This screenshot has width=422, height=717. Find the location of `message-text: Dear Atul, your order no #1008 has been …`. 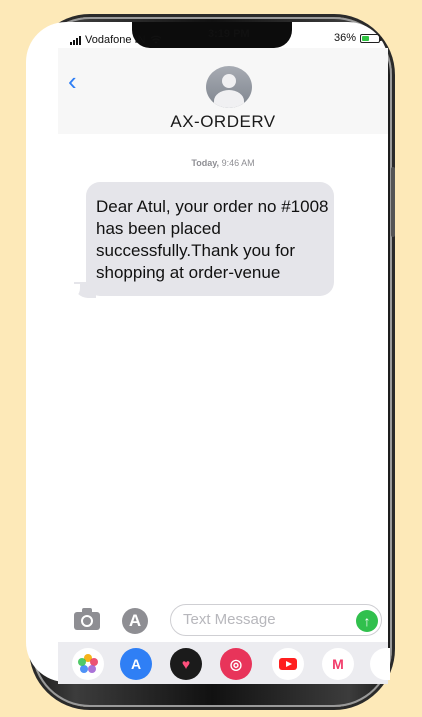

message-text: Dear Atul, your order no #1008 has been … is located at coordinates (212, 239).